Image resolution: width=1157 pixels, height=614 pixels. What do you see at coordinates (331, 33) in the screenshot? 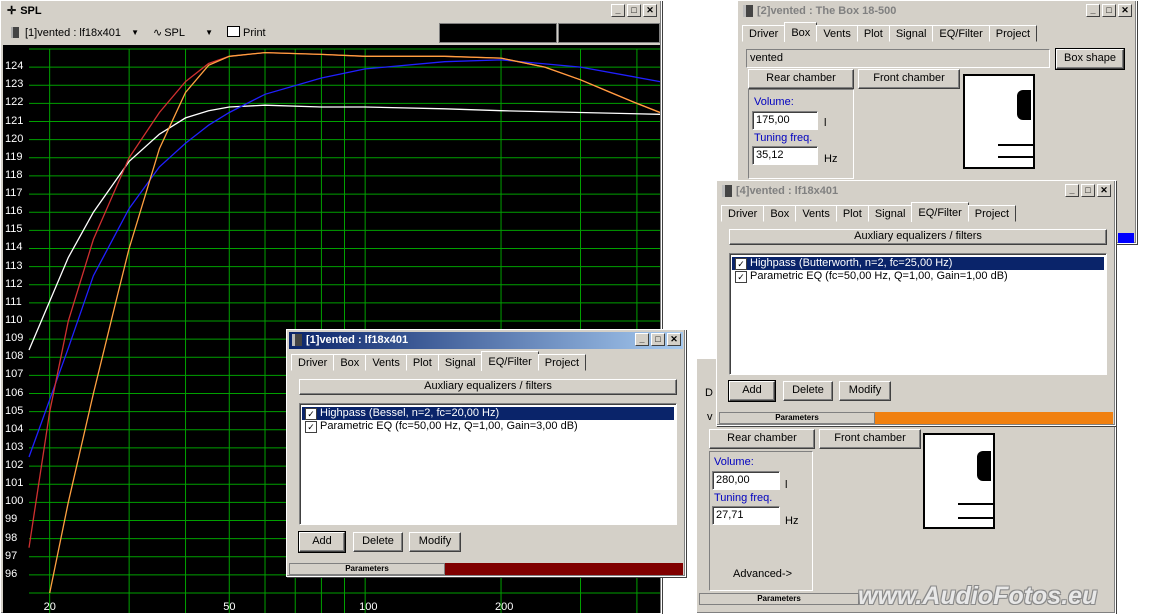
I see `spl-toolbar: [1]vented : lf18x401 ▼ ∿ SPL ▼ Print` at bounding box center [331, 33].